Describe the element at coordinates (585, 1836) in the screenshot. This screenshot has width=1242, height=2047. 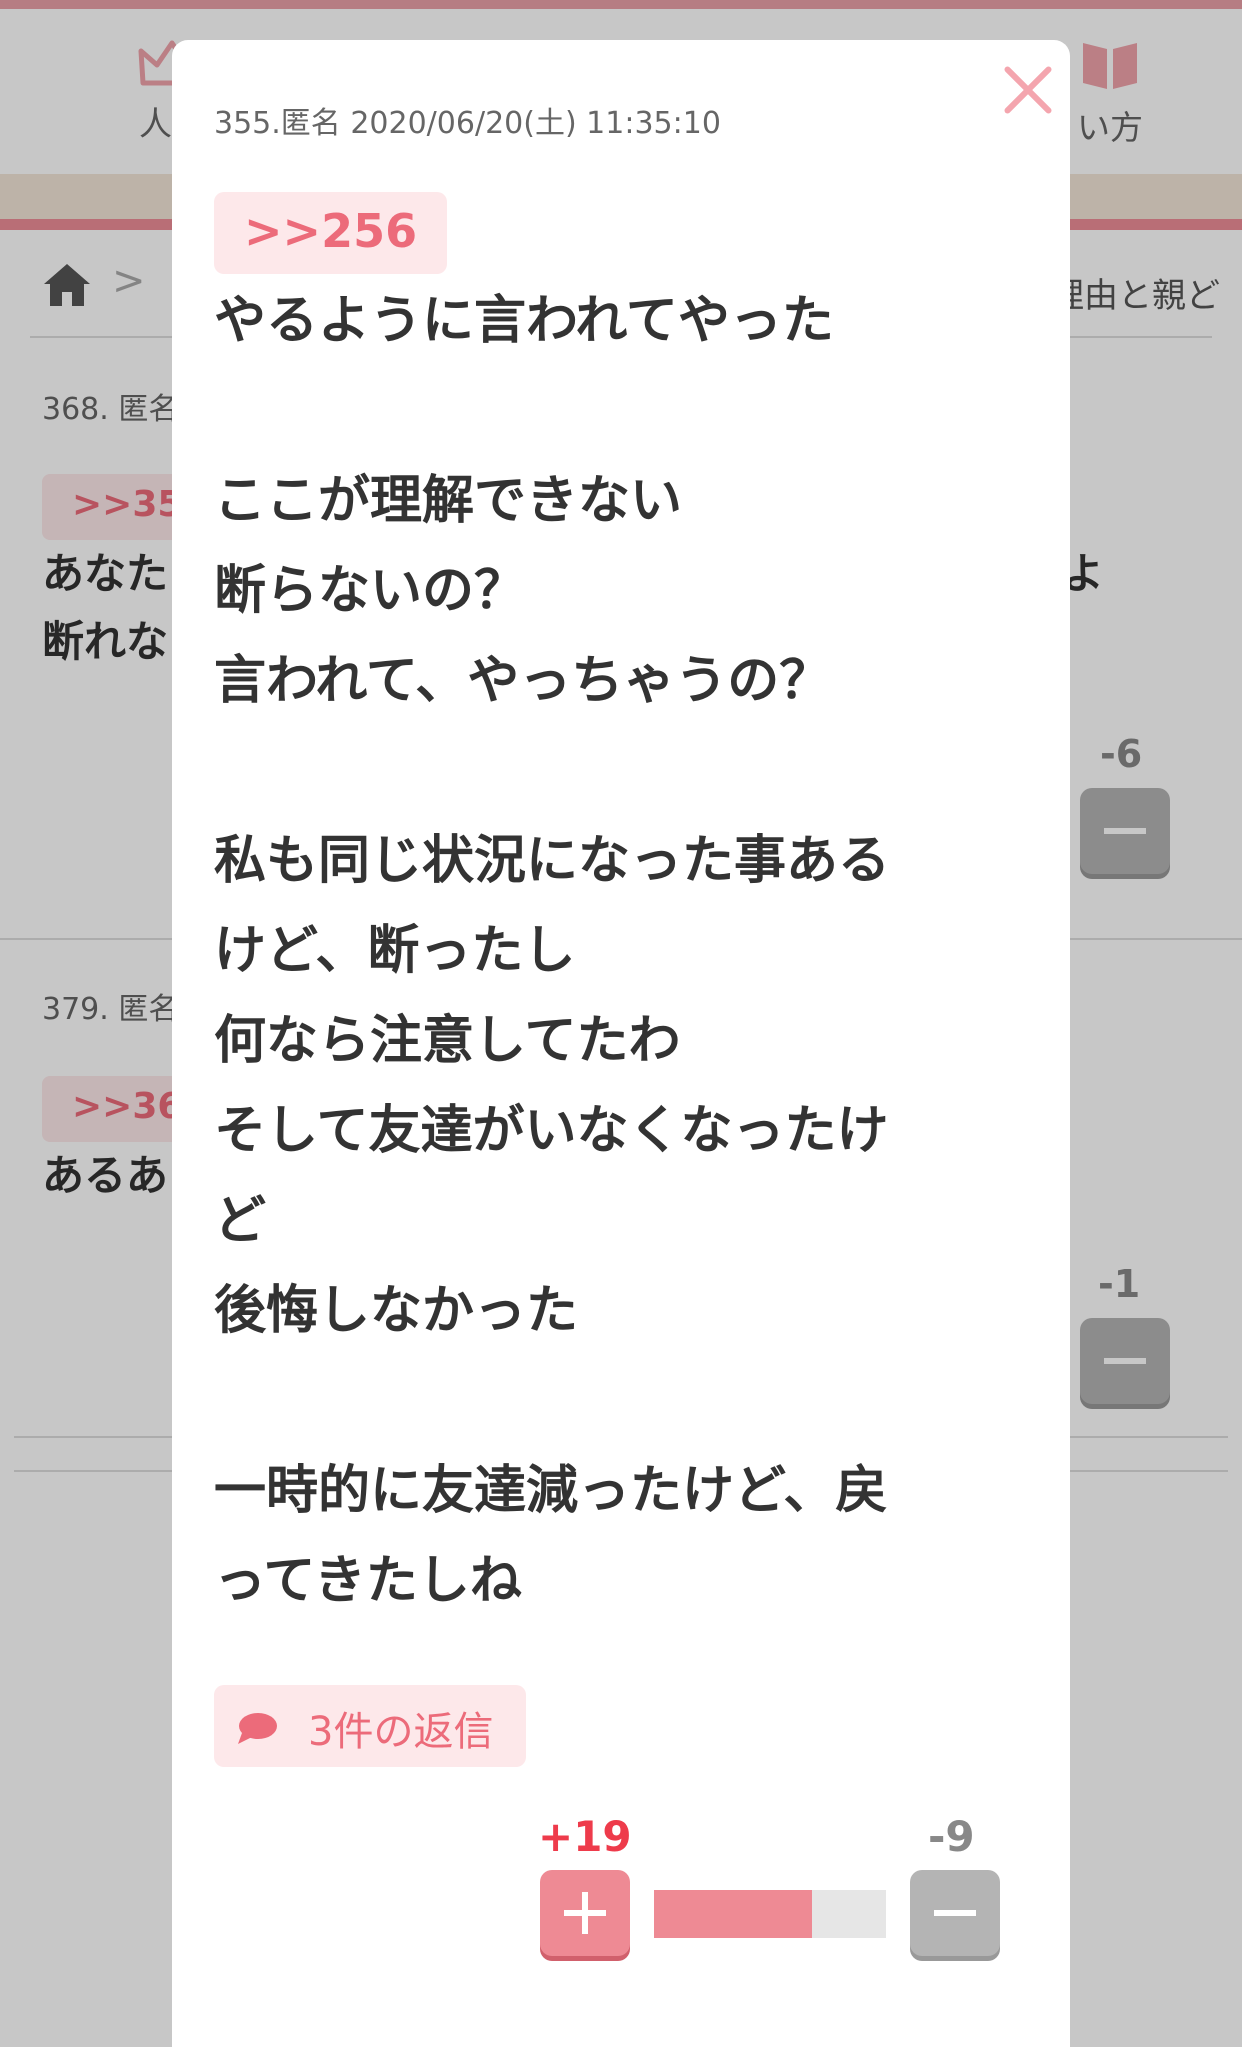
I see `plus-score: +19` at that location.